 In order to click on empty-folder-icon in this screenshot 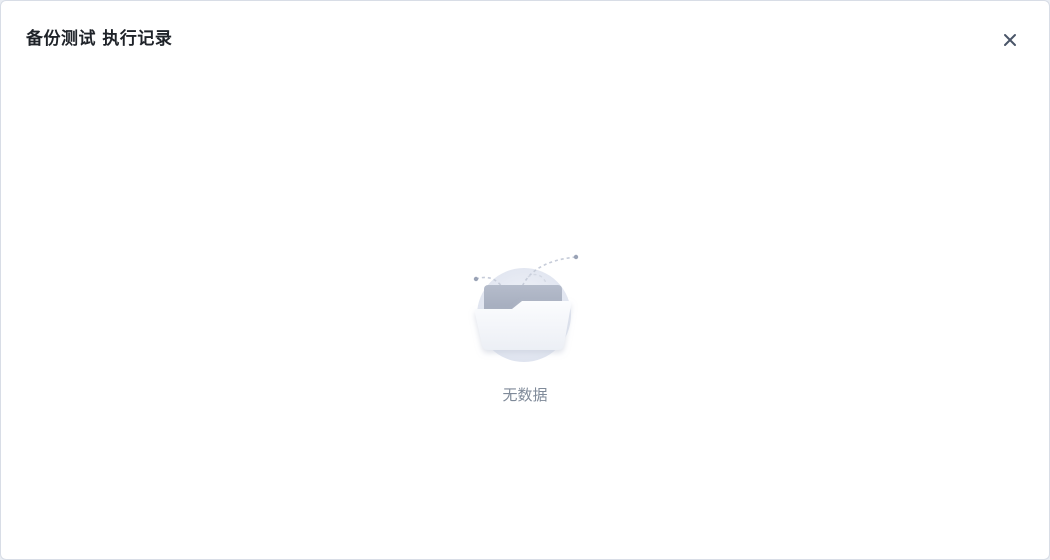, I will do `click(526, 308)`.